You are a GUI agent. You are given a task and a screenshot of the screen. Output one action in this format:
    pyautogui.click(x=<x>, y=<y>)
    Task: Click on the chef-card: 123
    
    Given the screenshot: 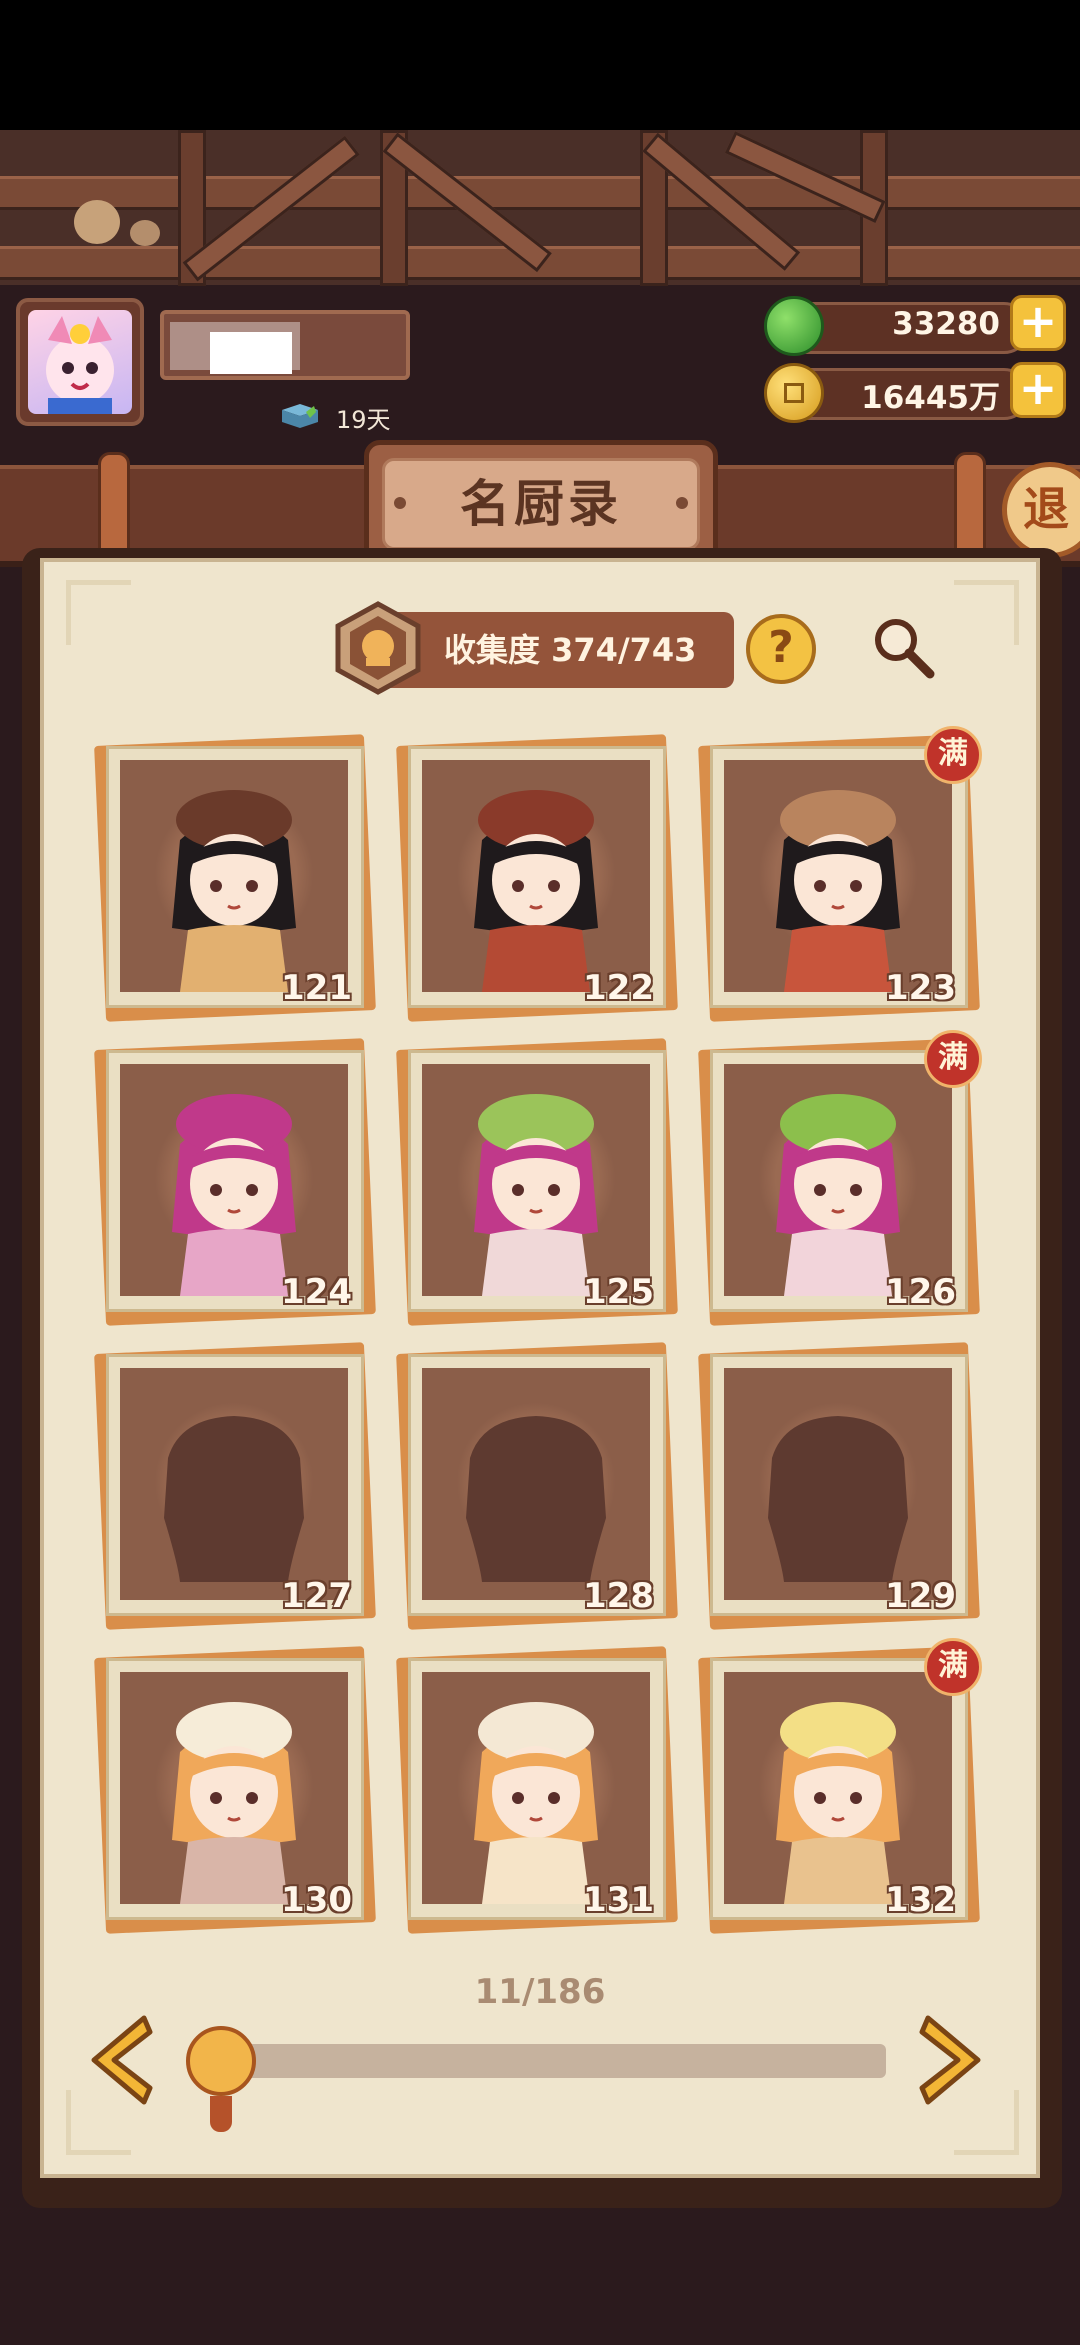 What is the action you would take?
    pyautogui.click(x=839, y=878)
    